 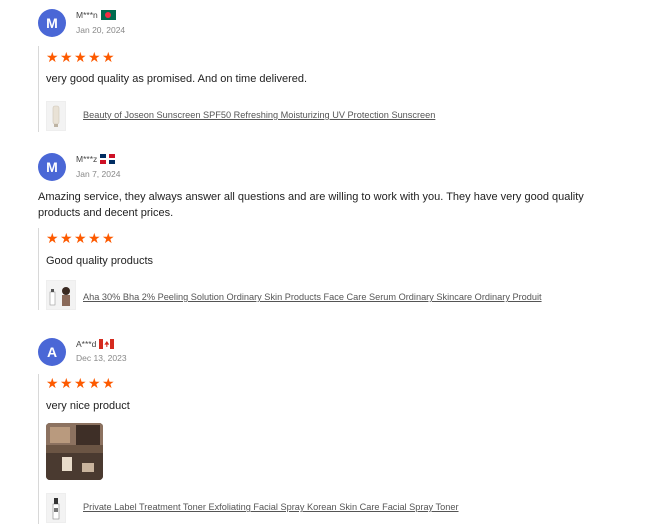 I want to click on canada-flag-icon, so click(x=107, y=344).